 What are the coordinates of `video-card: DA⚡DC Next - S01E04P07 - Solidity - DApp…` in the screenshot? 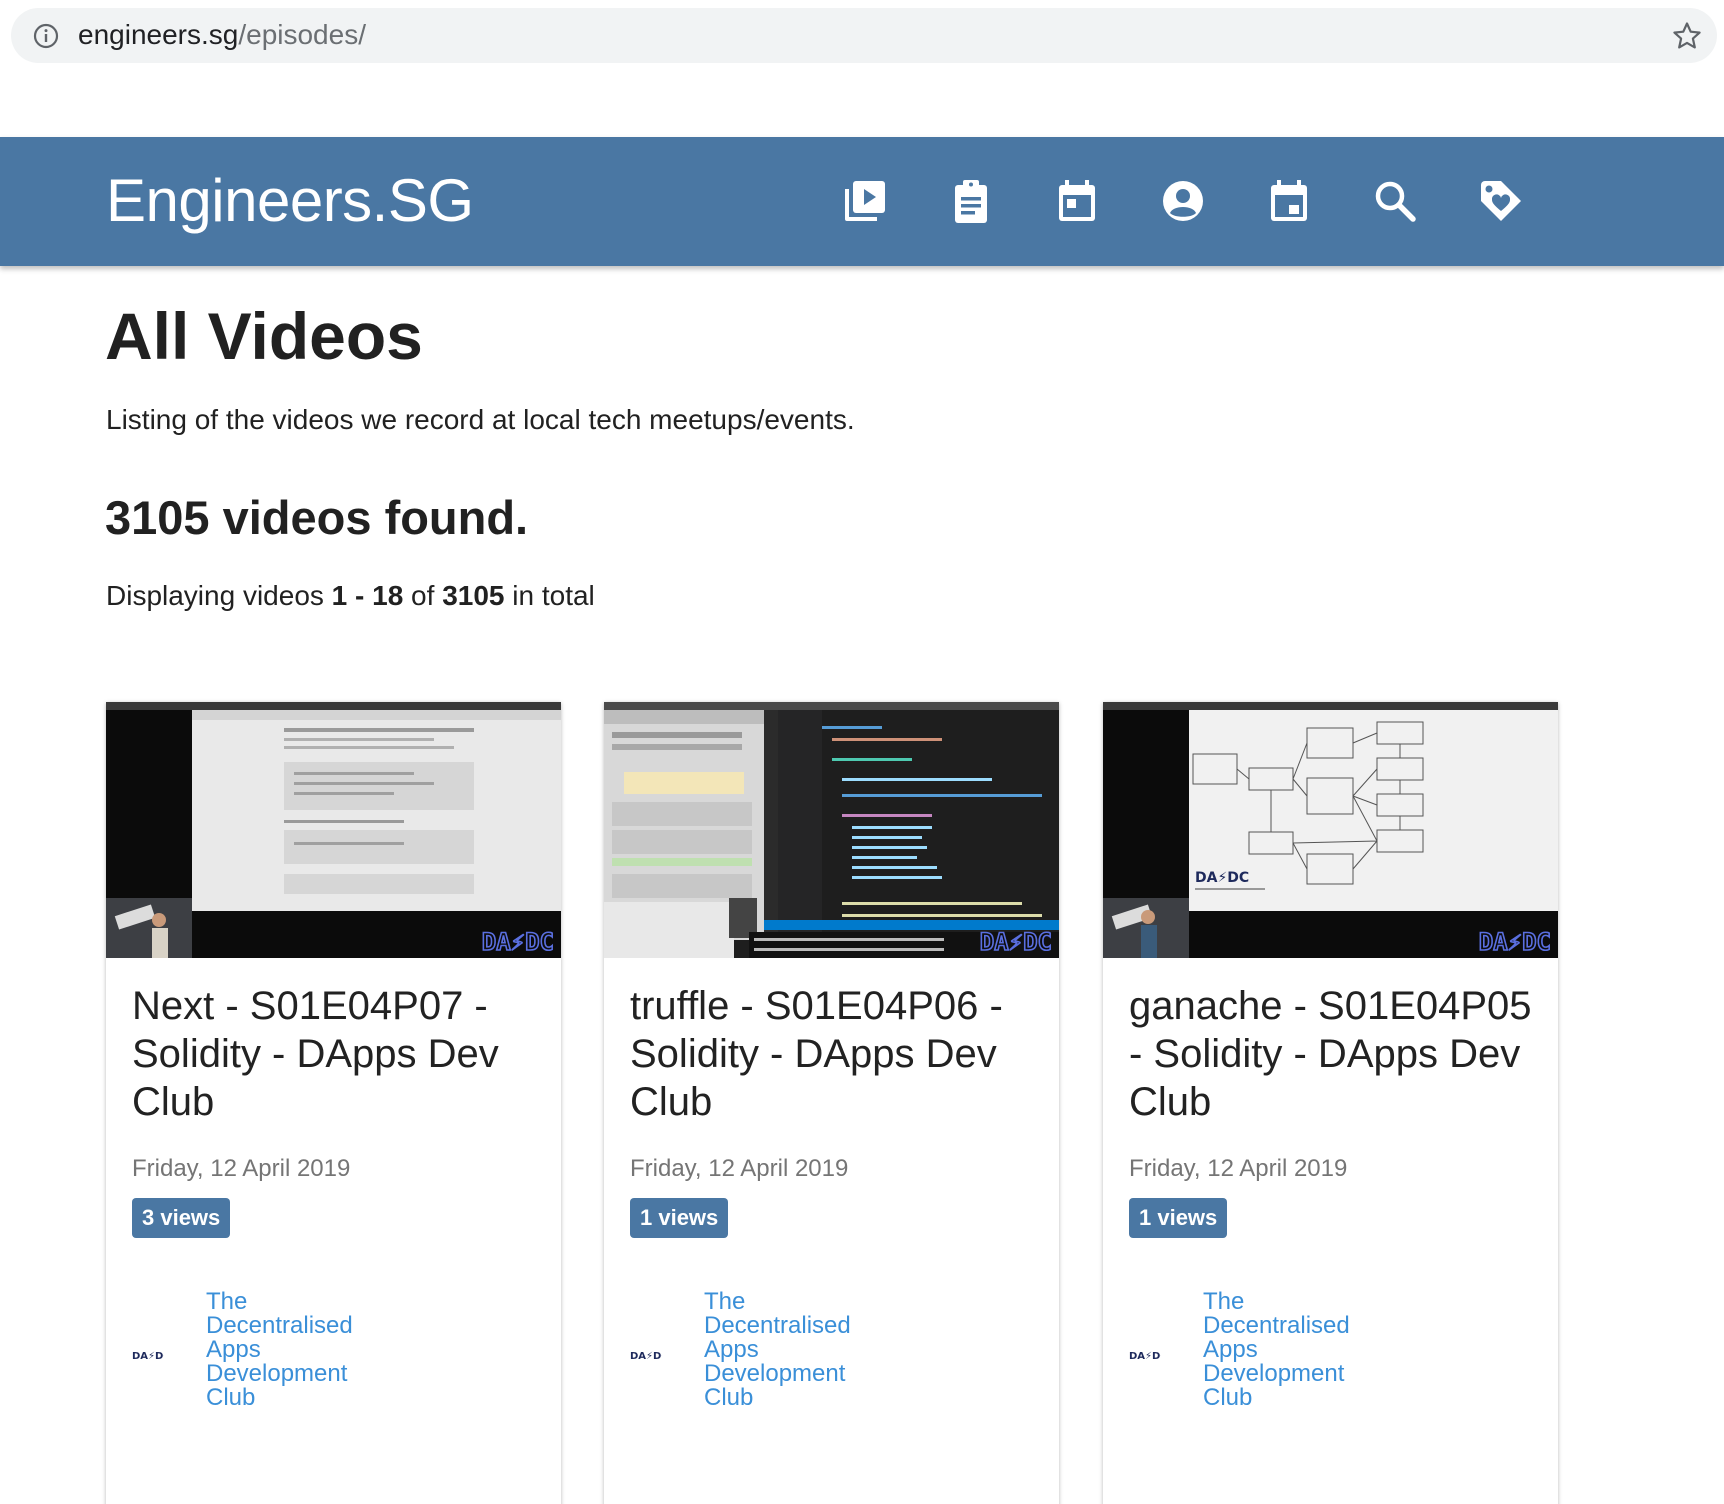 It's located at (333, 1103).